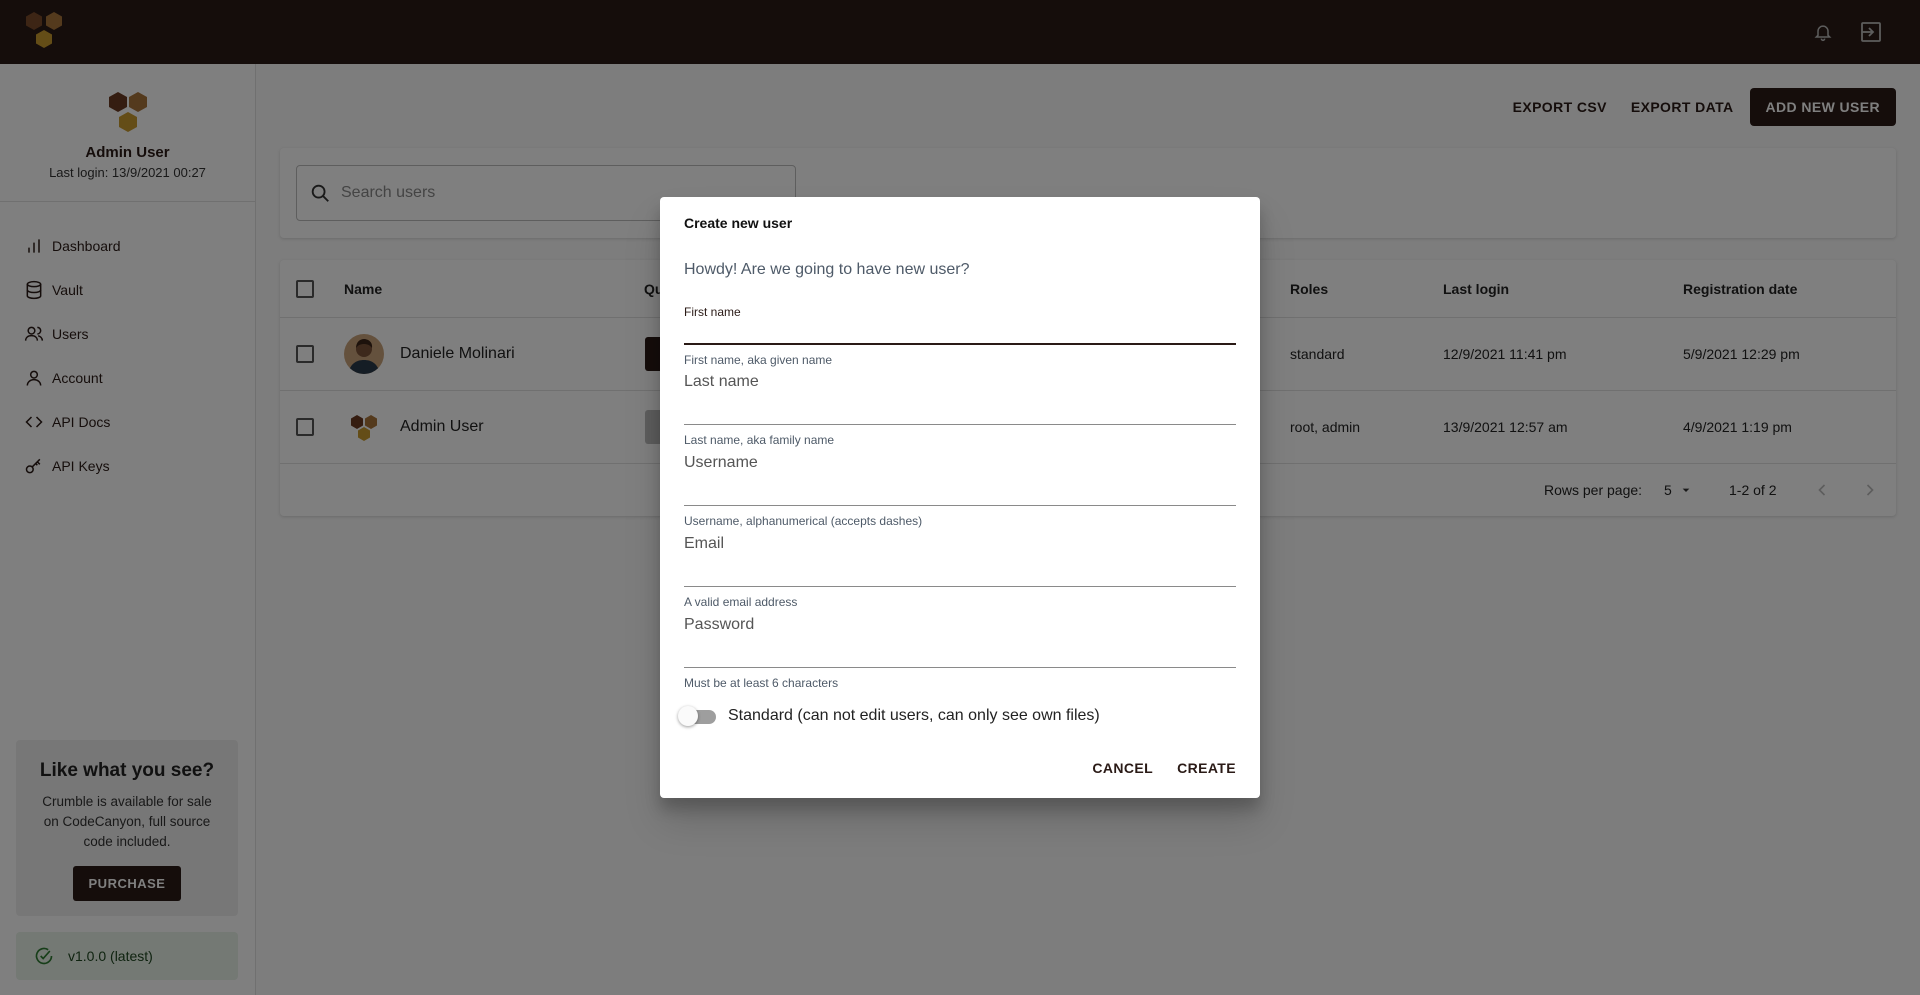 This screenshot has width=1920, height=995. Describe the element at coordinates (827, 269) in the screenshot. I see `dialog-subtitle: Howdy! Are we going to have new user?` at that location.